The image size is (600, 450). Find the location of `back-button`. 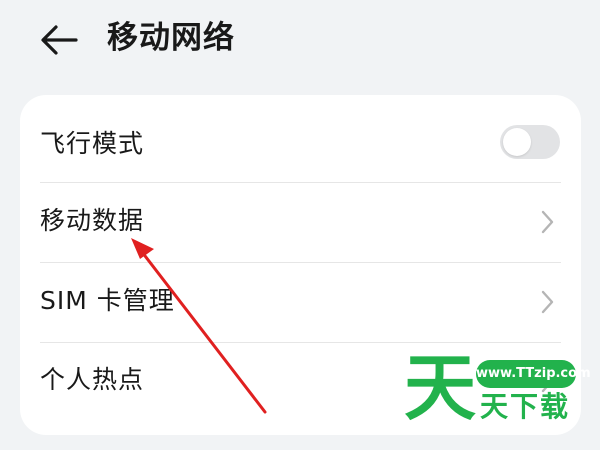

back-button is located at coordinates (58, 40).